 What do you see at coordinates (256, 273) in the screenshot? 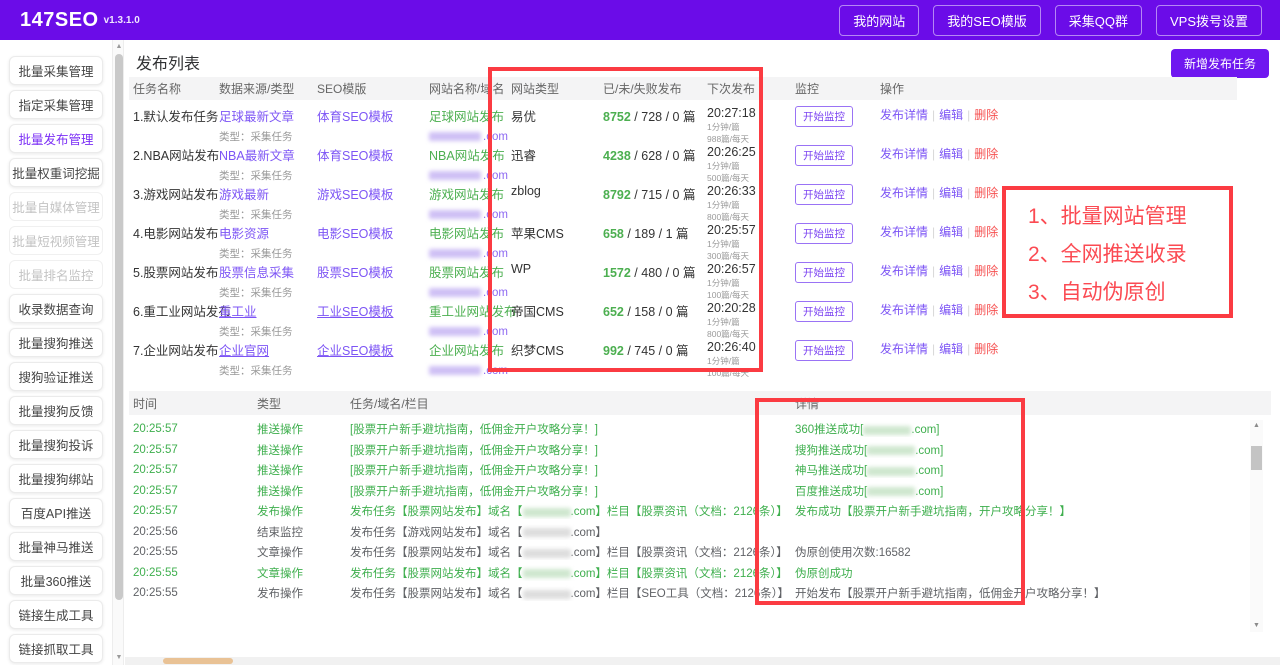
I see `source-link: 股票信息采集` at bounding box center [256, 273].